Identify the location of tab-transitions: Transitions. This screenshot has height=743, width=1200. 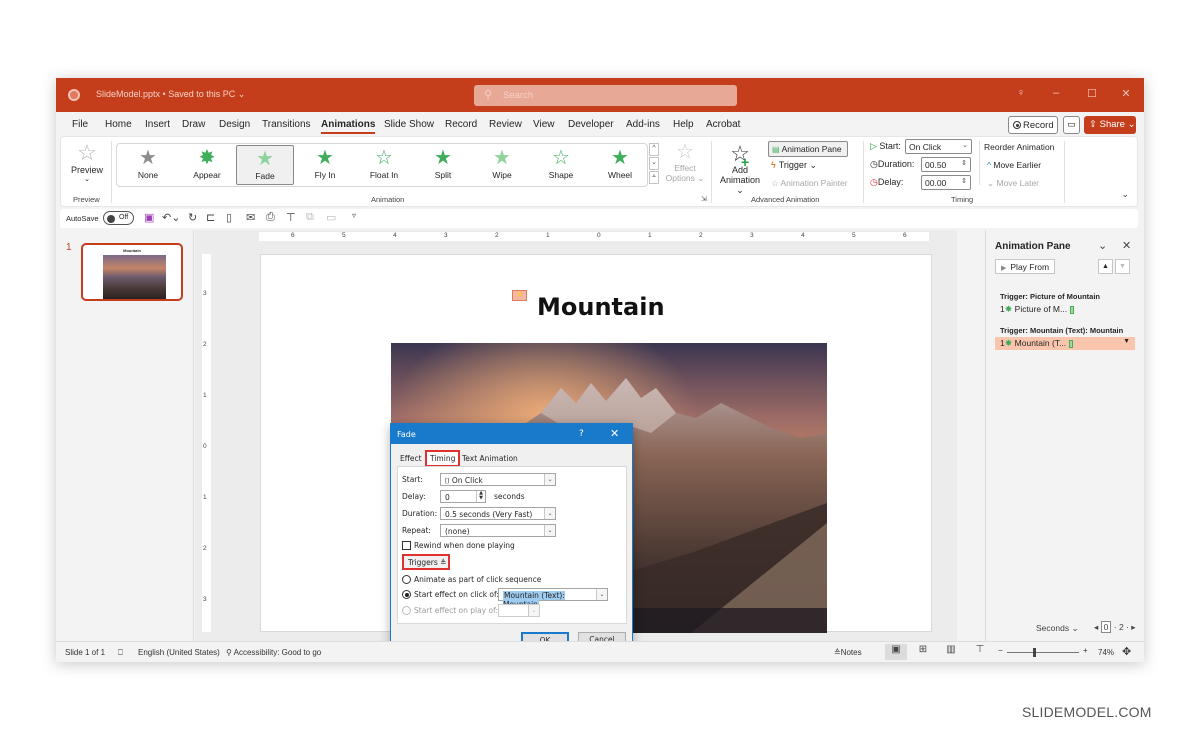
(286, 124).